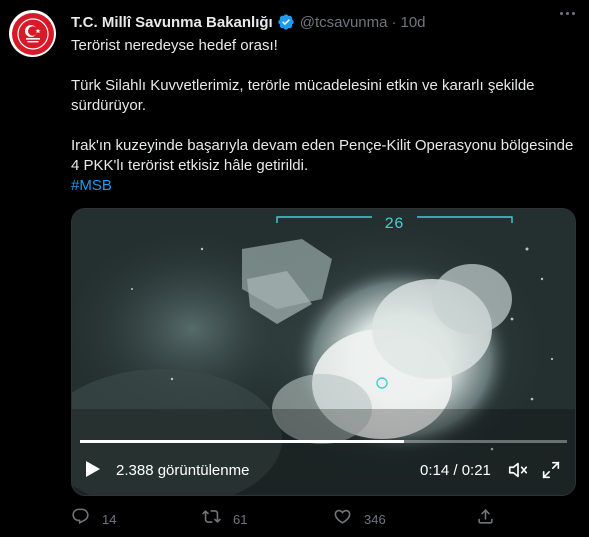 The height and width of the screenshot is (537, 589). I want to click on like-count: 346, so click(375, 519).